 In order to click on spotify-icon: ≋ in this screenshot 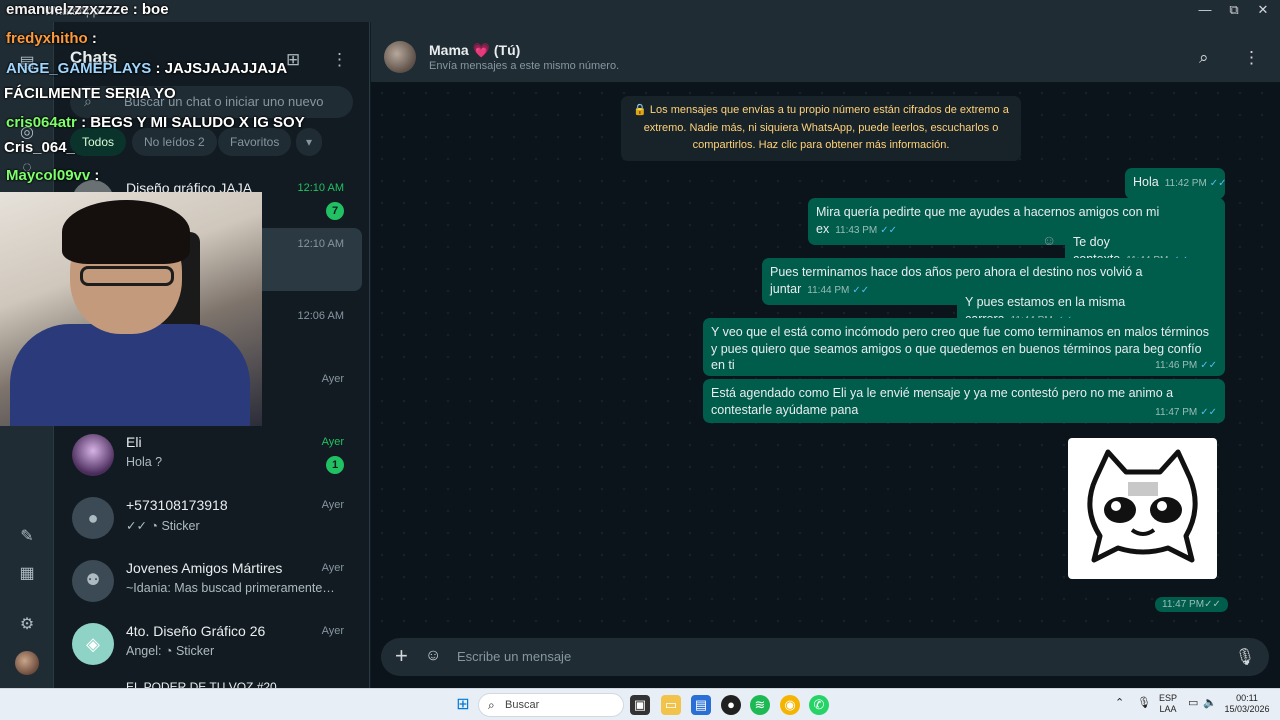, I will do `click(760, 705)`.